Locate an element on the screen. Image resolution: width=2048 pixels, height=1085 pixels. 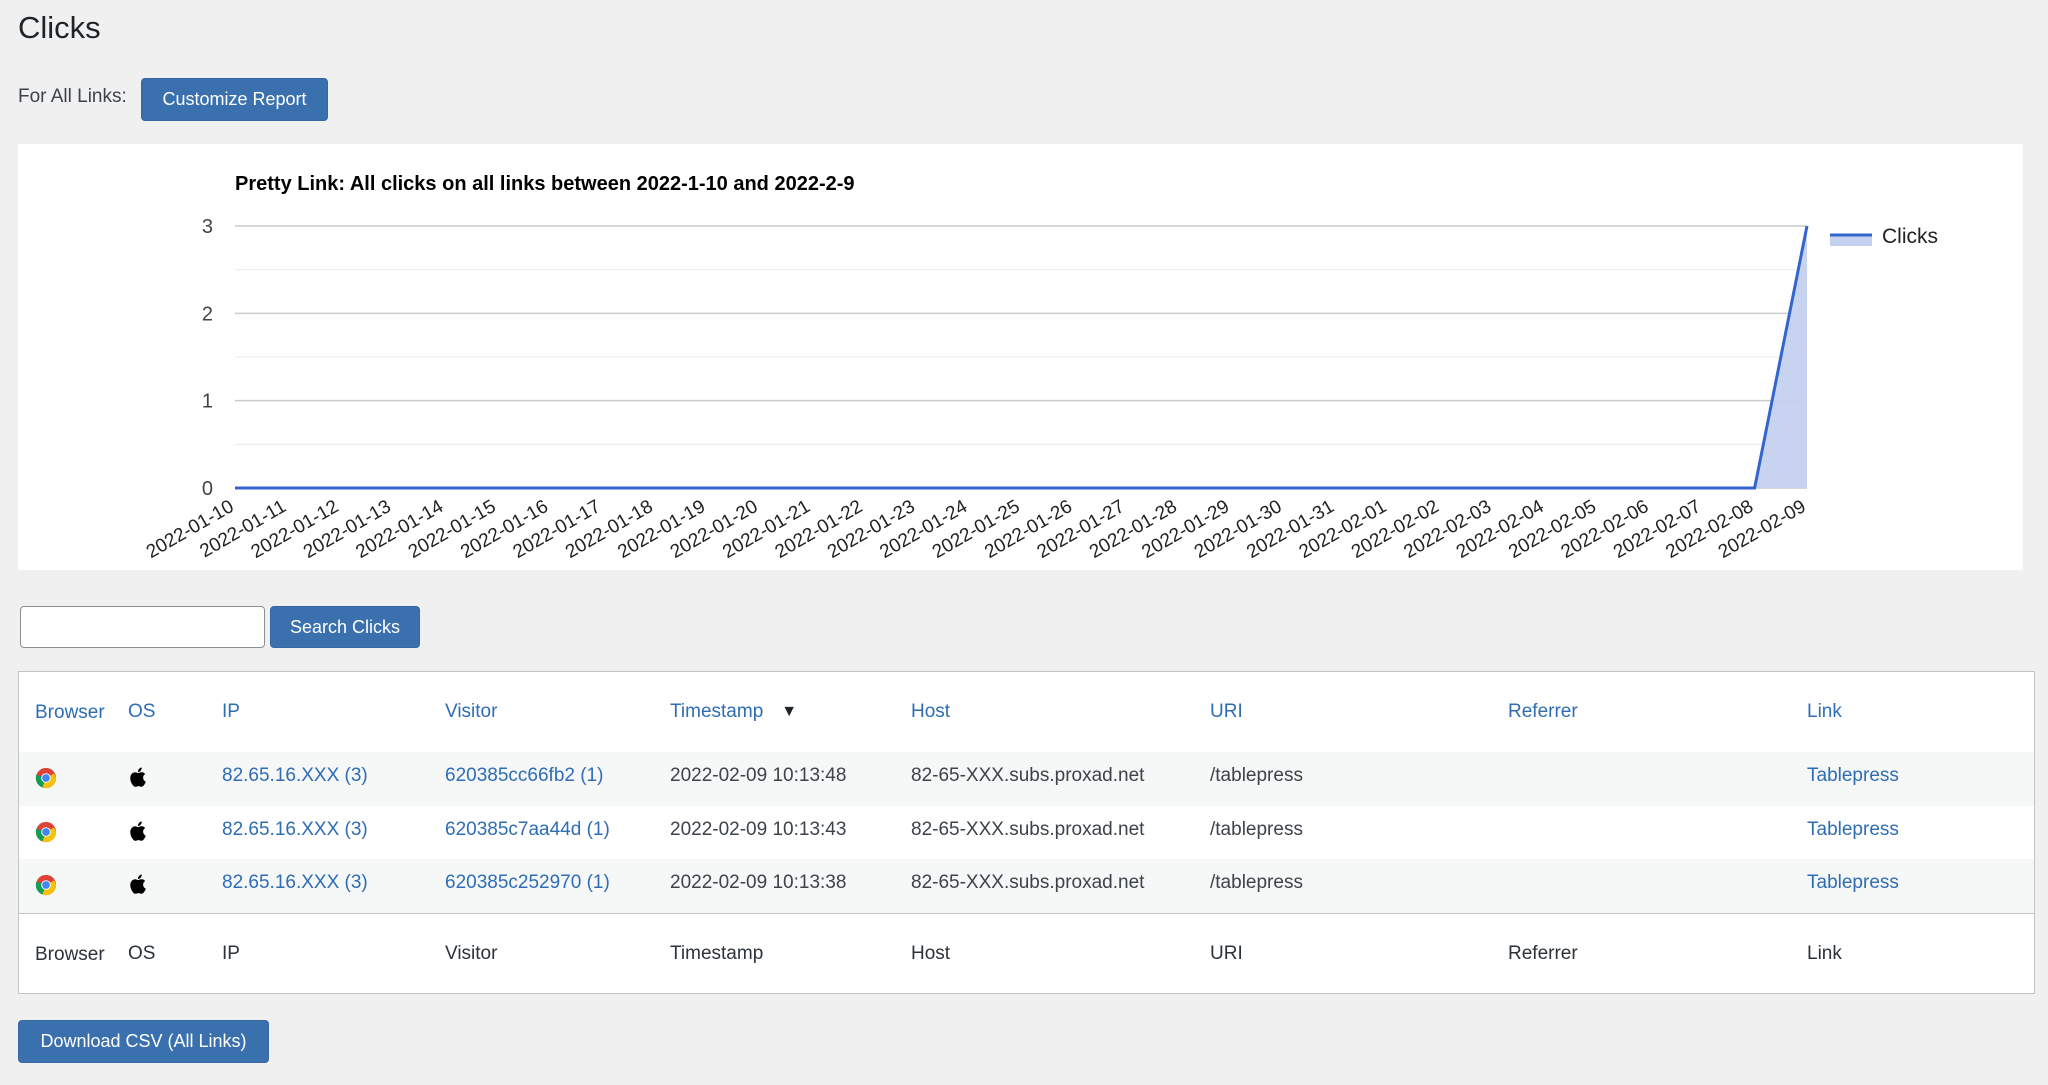
page-title: Clicks is located at coordinates (59, 27).